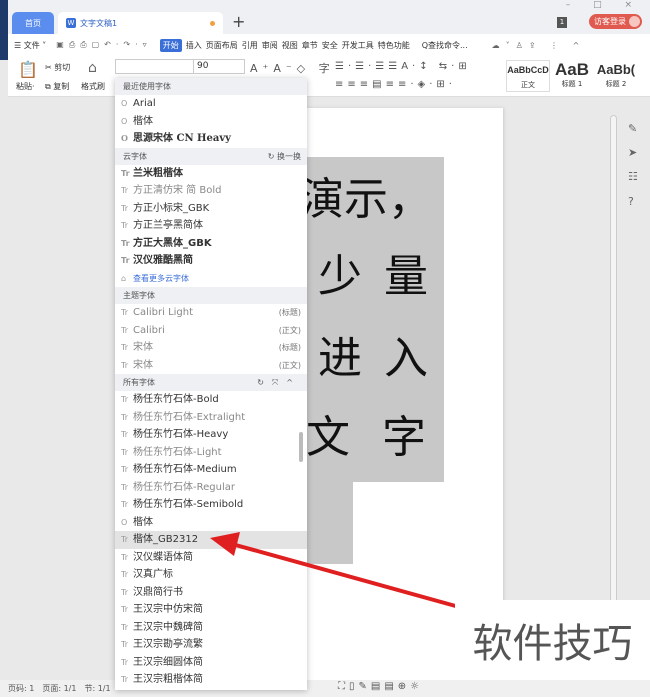 The image size is (650, 697). What do you see at coordinates (552, 640) in the screenshot?
I see `watermark: 软件技巧` at bounding box center [552, 640].